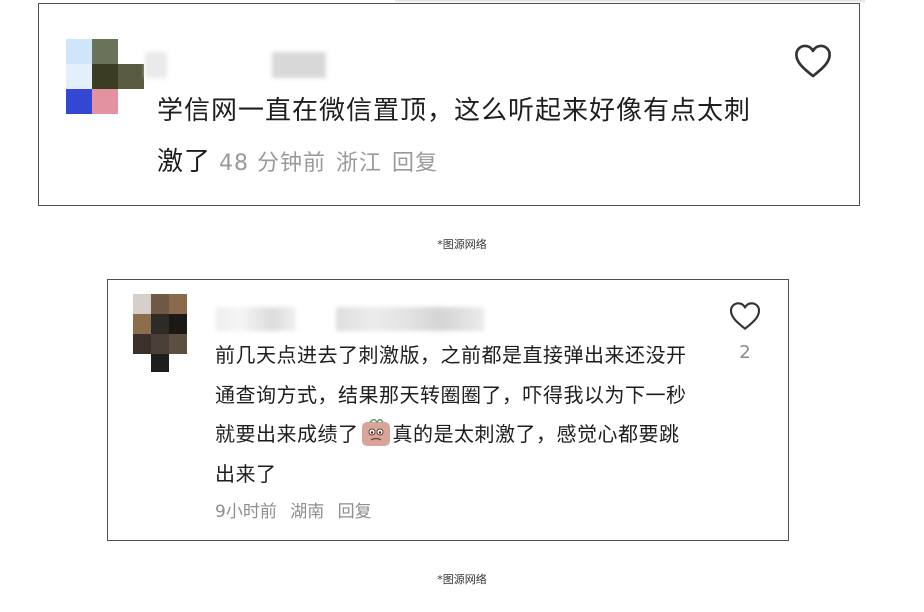  What do you see at coordinates (246, 512) in the screenshot?
I see `comment-time: 9小时前` at bounding box center [246, 512].